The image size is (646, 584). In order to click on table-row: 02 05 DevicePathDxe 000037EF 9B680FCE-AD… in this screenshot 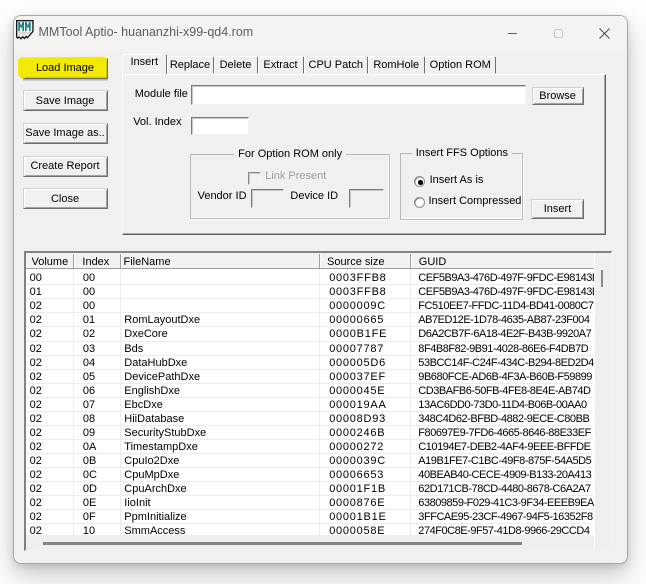, I will do `click(310, 376)`.